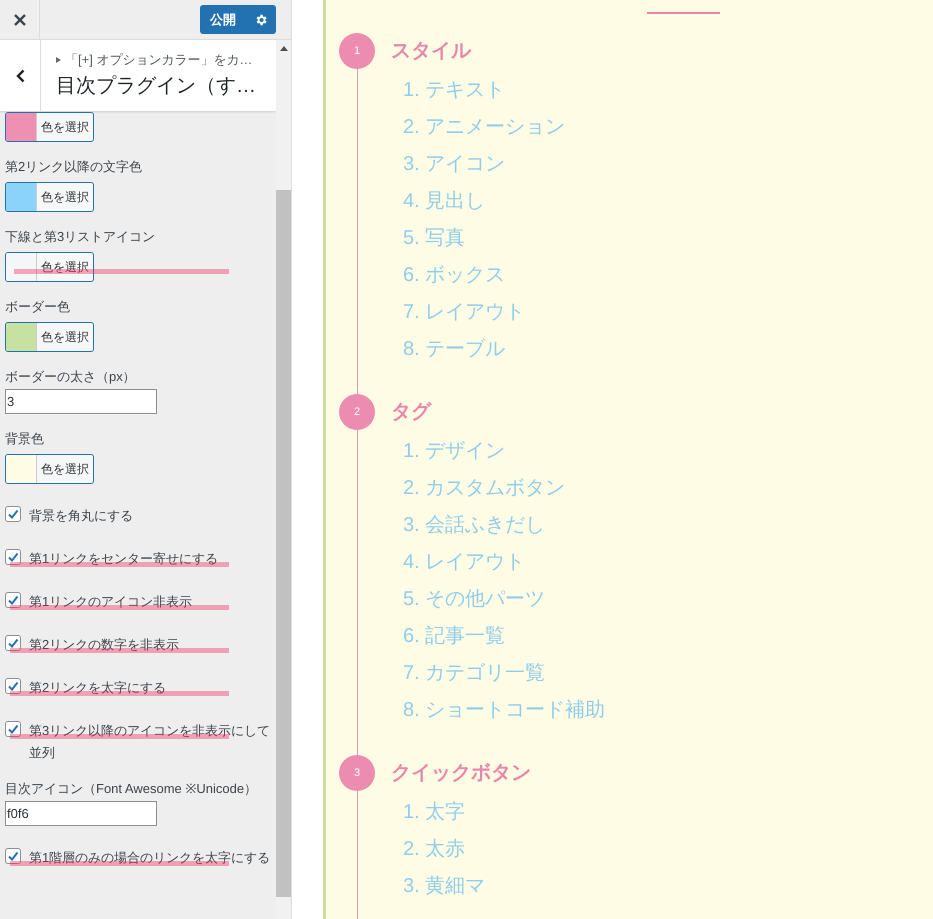 The width and height of the screenshot is (933, 919). Describe the element at coordinates (124, 559) in the screenshot. I see `checkbox-label: 第1リンクをセンター寄せにする` at that location.